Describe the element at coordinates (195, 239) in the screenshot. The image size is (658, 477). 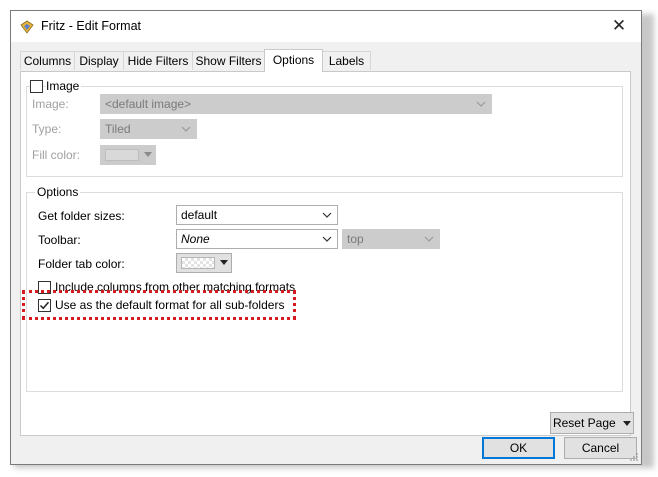
I see `toolbar-value: None` at that location.